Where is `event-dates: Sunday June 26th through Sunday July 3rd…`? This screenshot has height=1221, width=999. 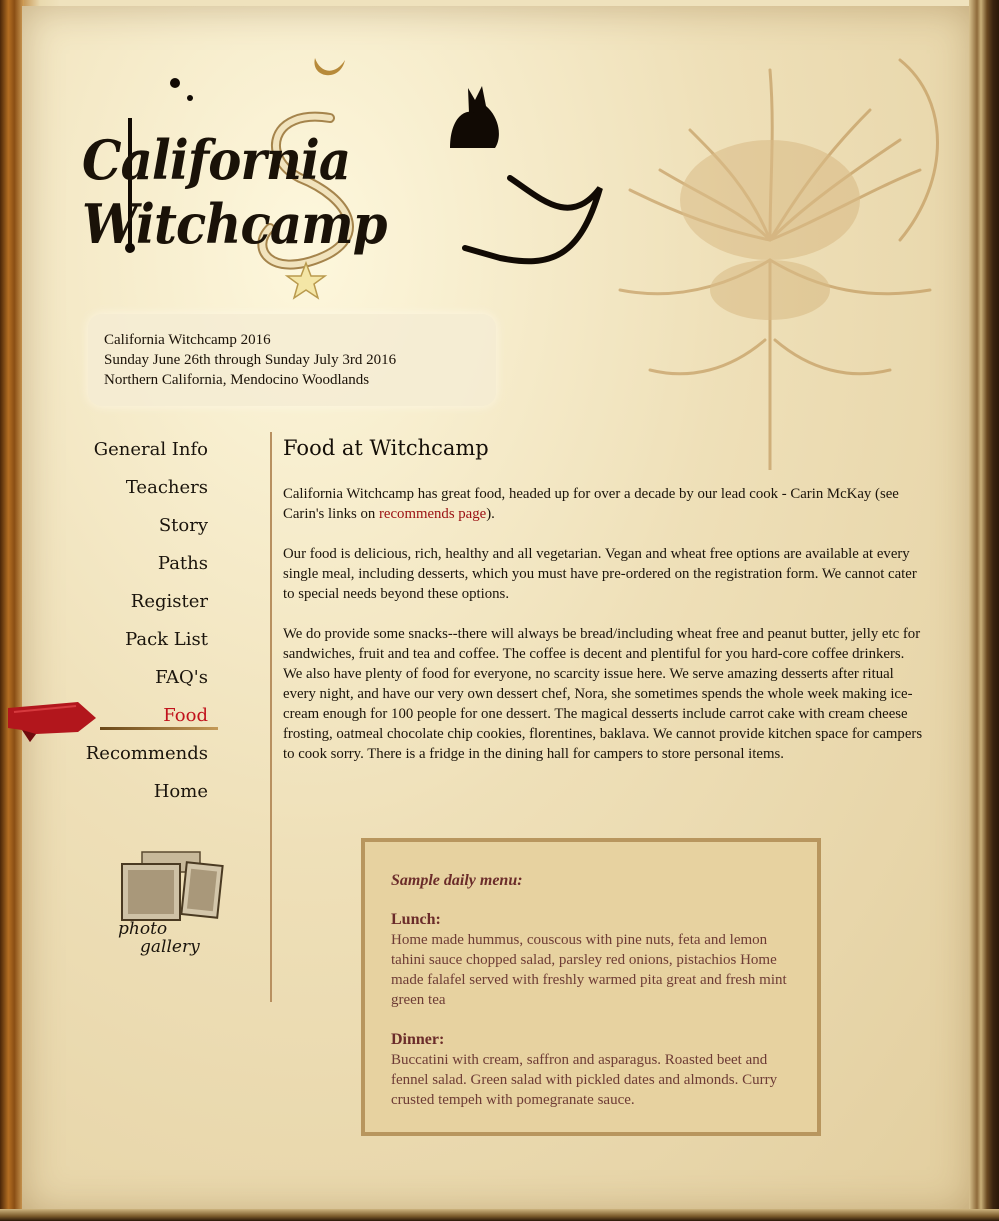
event-dates: Sunday June 26th through Sunday July 3rd… is located at coordinates (250, 360).